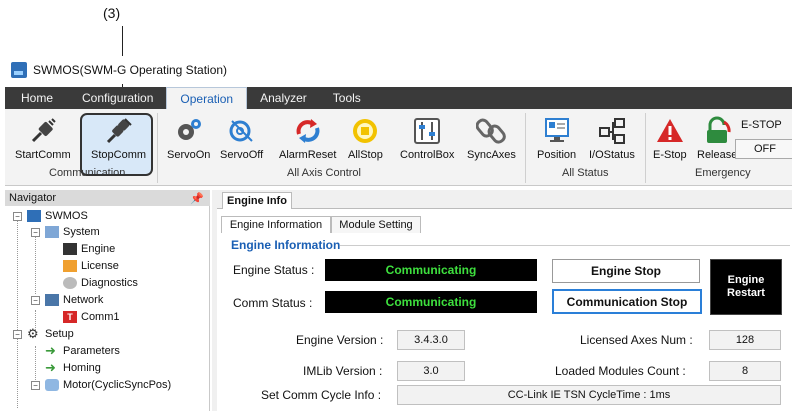 The height and width of the screenshot is (411, 792). Describe the element at coordinates (491, 131) in the screenshot. I see `sync-axes-chain-icon` at that location.